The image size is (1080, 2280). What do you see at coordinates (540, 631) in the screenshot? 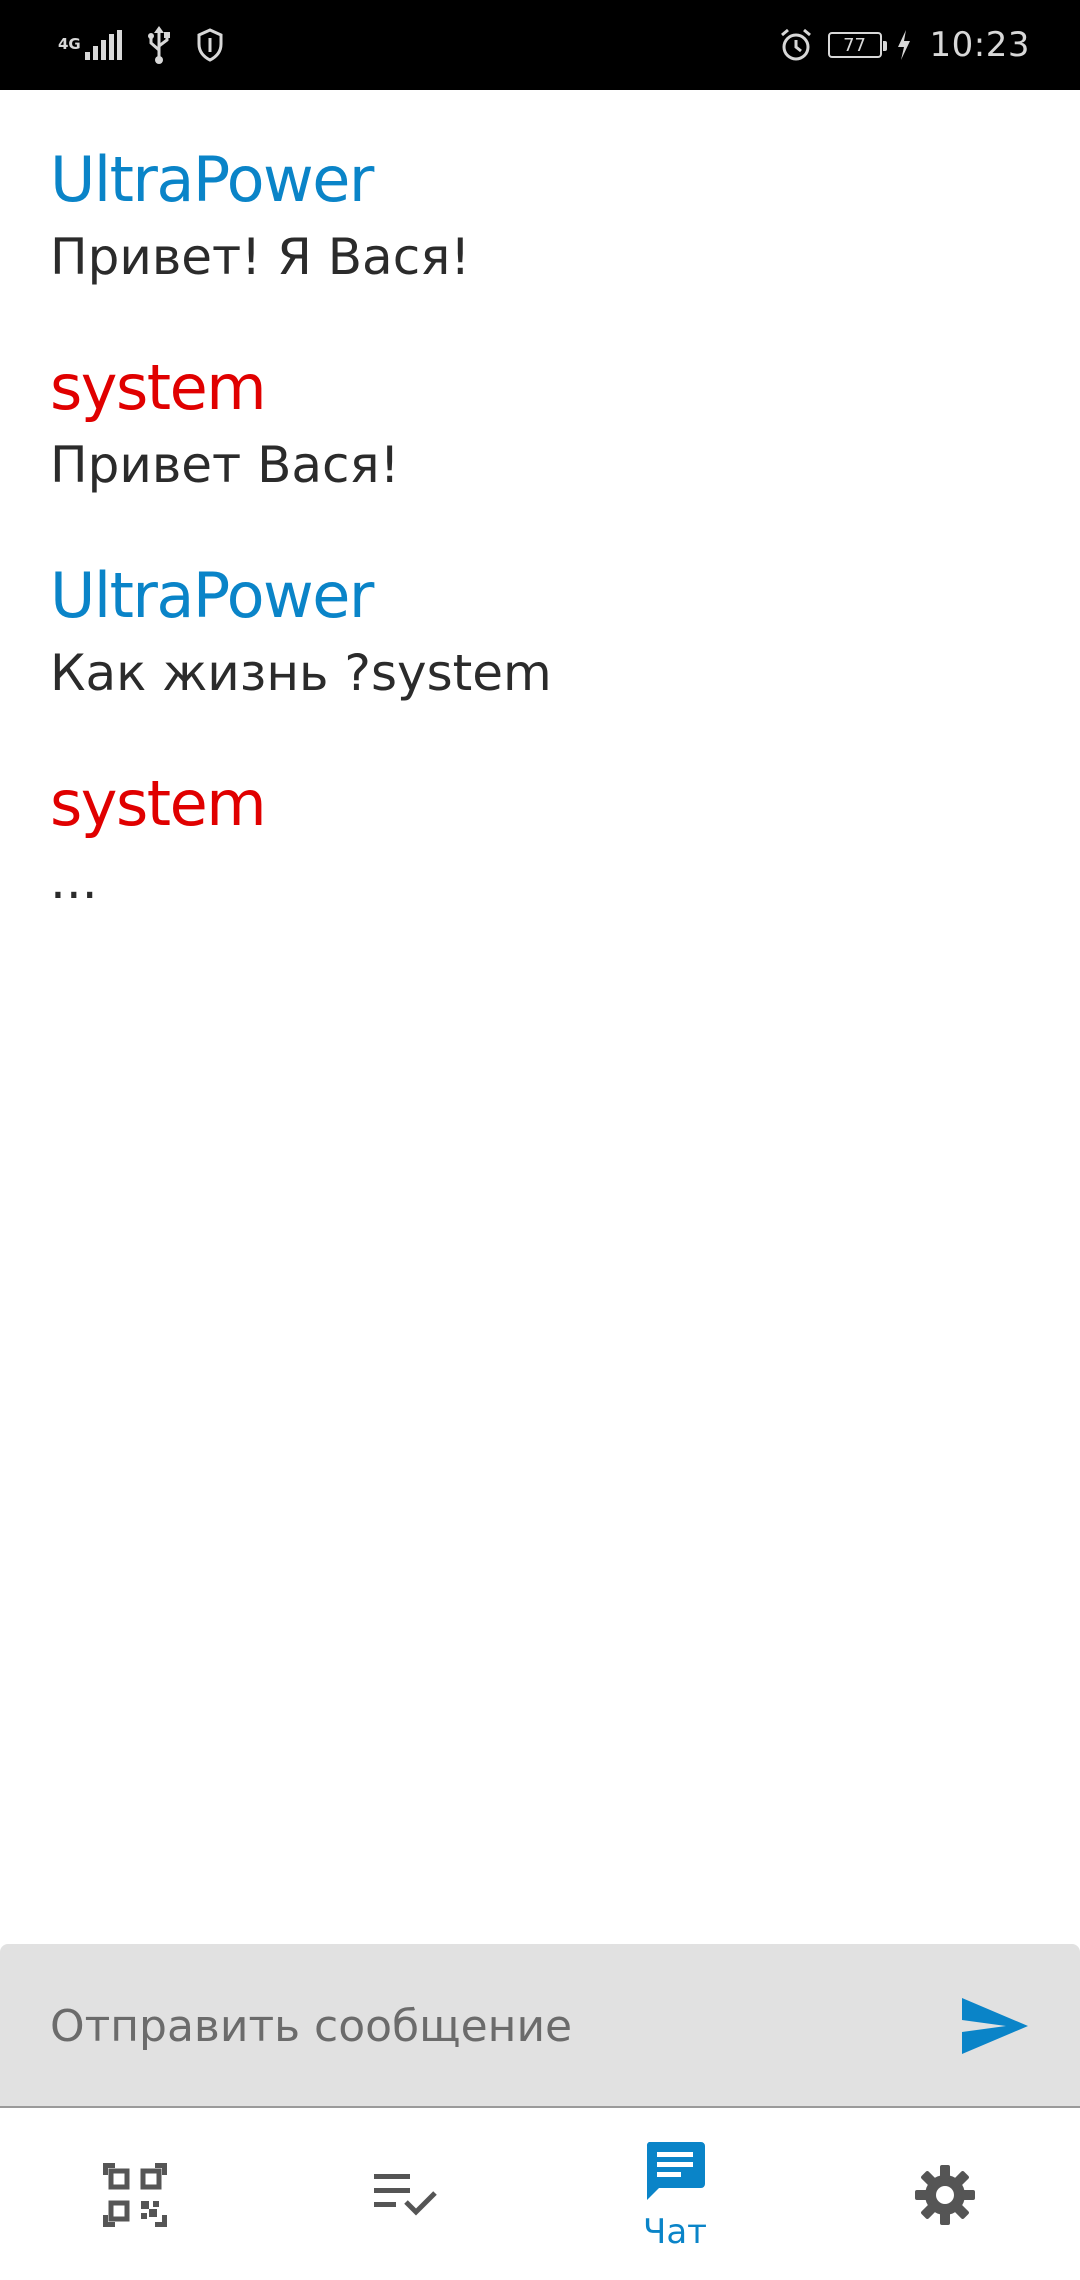
I see `message-item: UltraPower Как жизнь ?system` at bounding box center [540, 631].